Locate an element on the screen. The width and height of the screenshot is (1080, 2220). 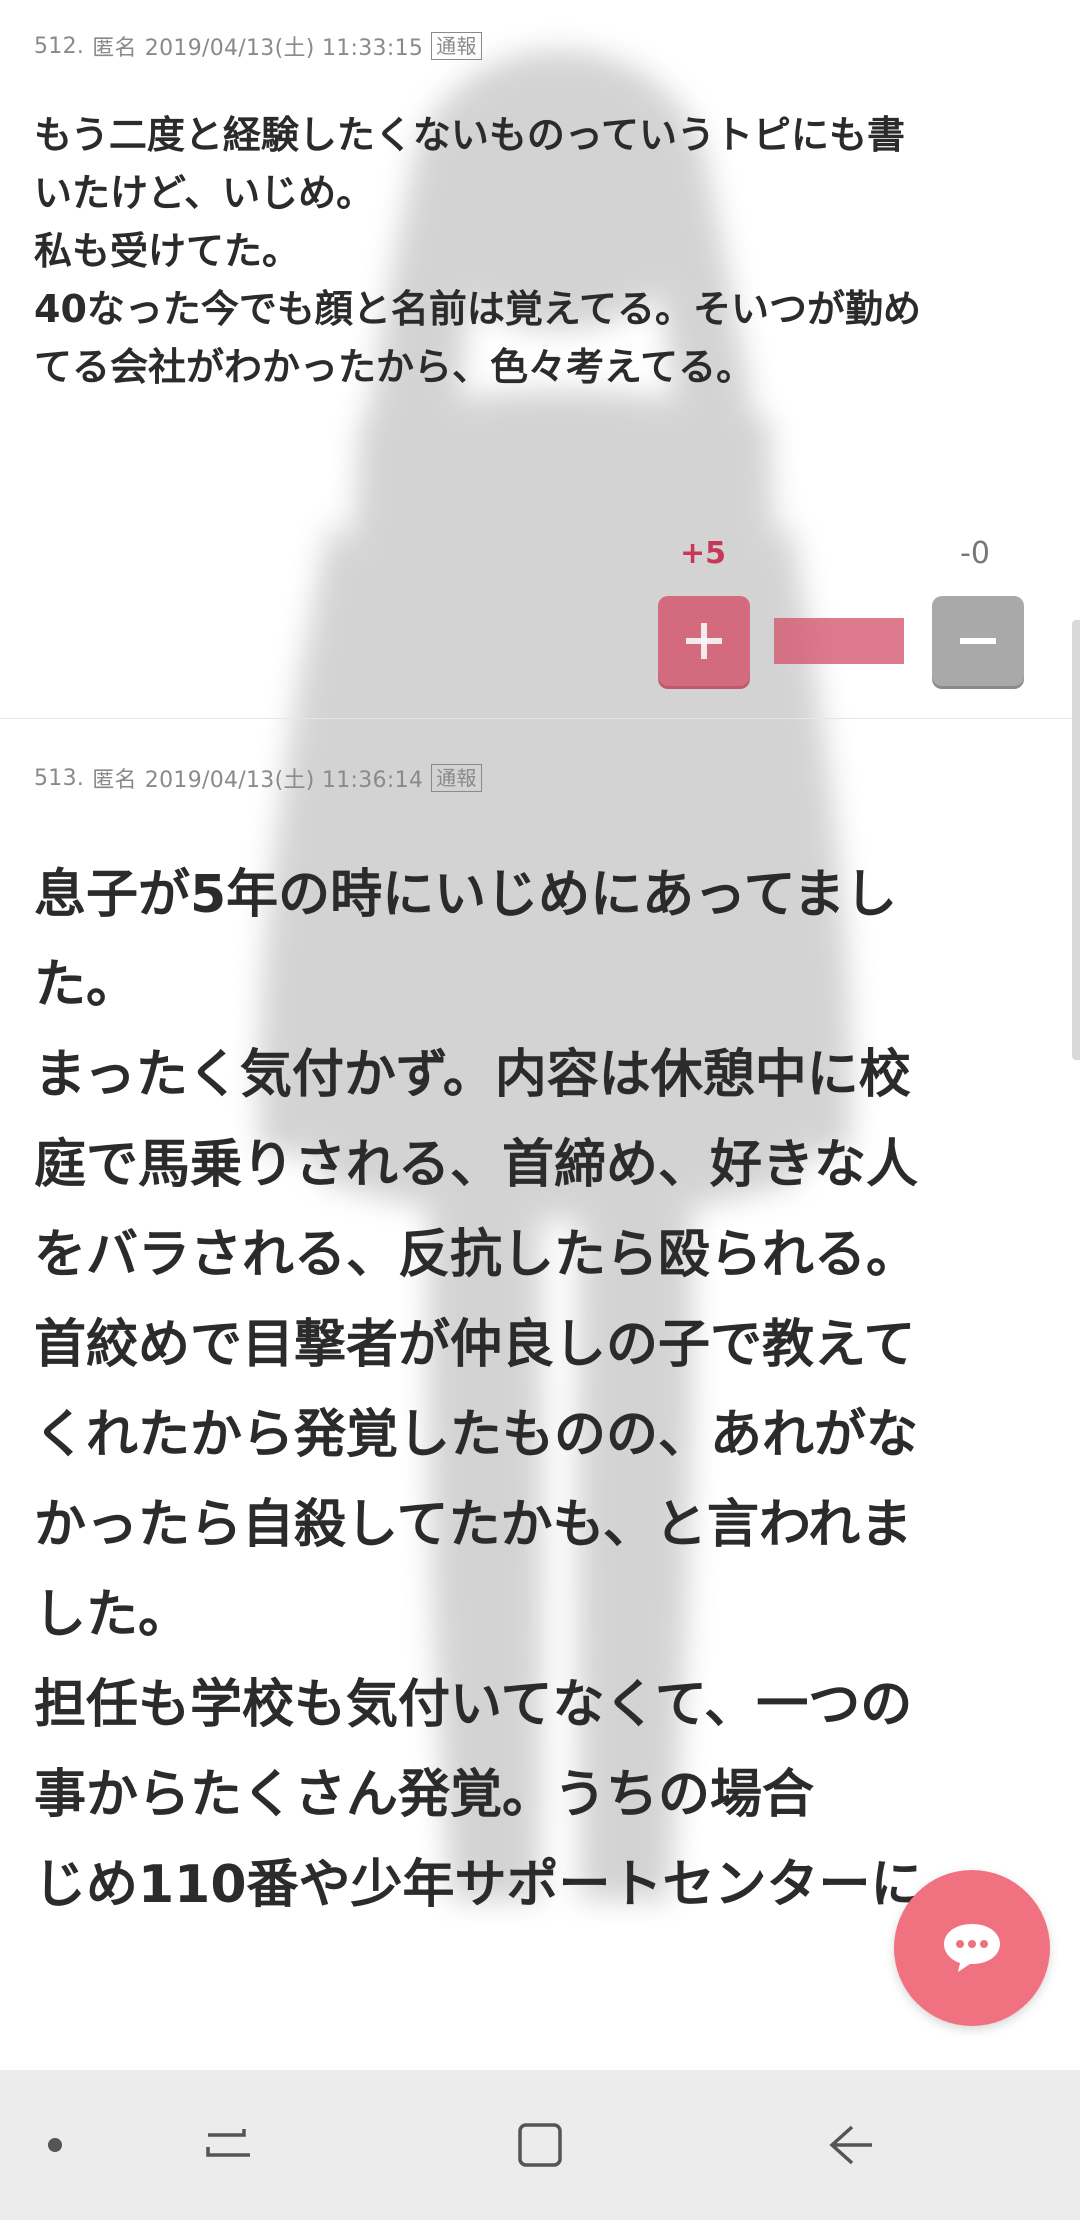
chat-bubble-icon is located at coordinates (972, 1948).